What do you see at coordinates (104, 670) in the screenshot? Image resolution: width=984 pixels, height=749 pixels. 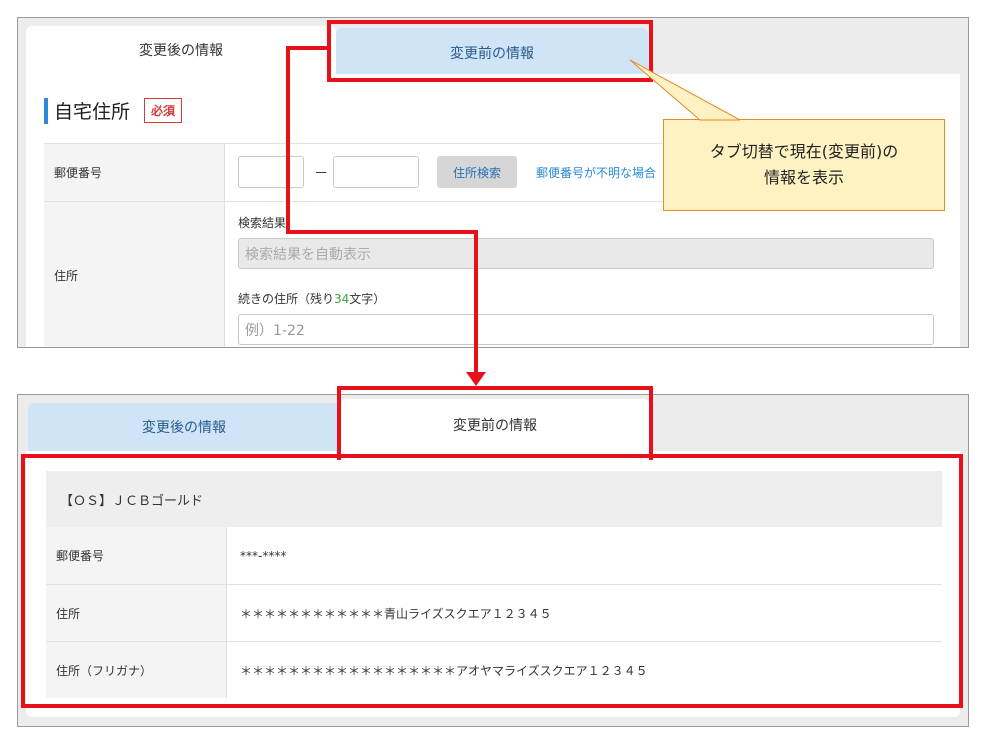 I see `label-text: 住所（フリガナ）` at bounding box center [104, 670].